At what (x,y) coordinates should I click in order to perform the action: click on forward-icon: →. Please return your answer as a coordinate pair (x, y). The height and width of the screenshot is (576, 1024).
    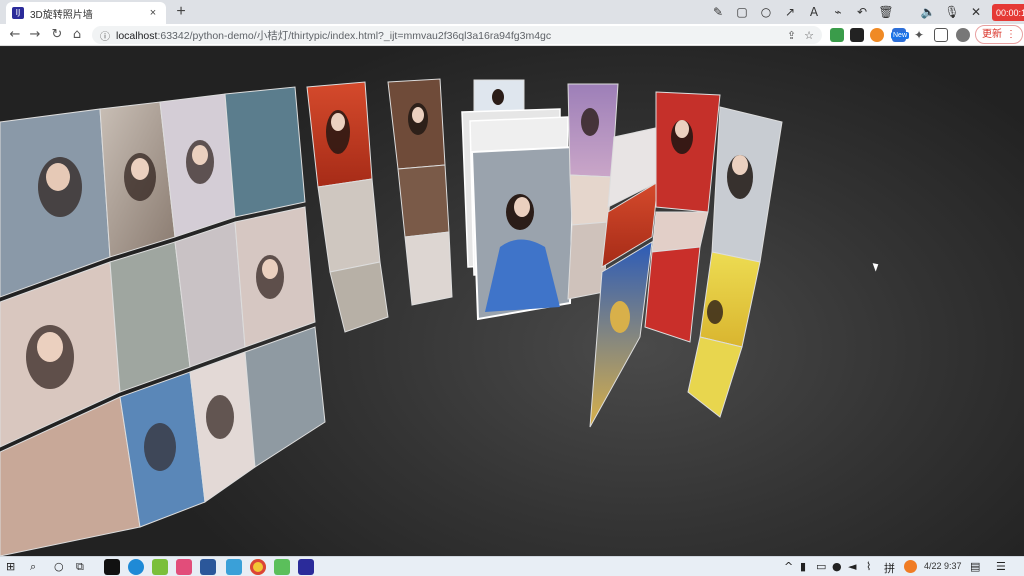
    Looking at the image, I should click on (35, 35).